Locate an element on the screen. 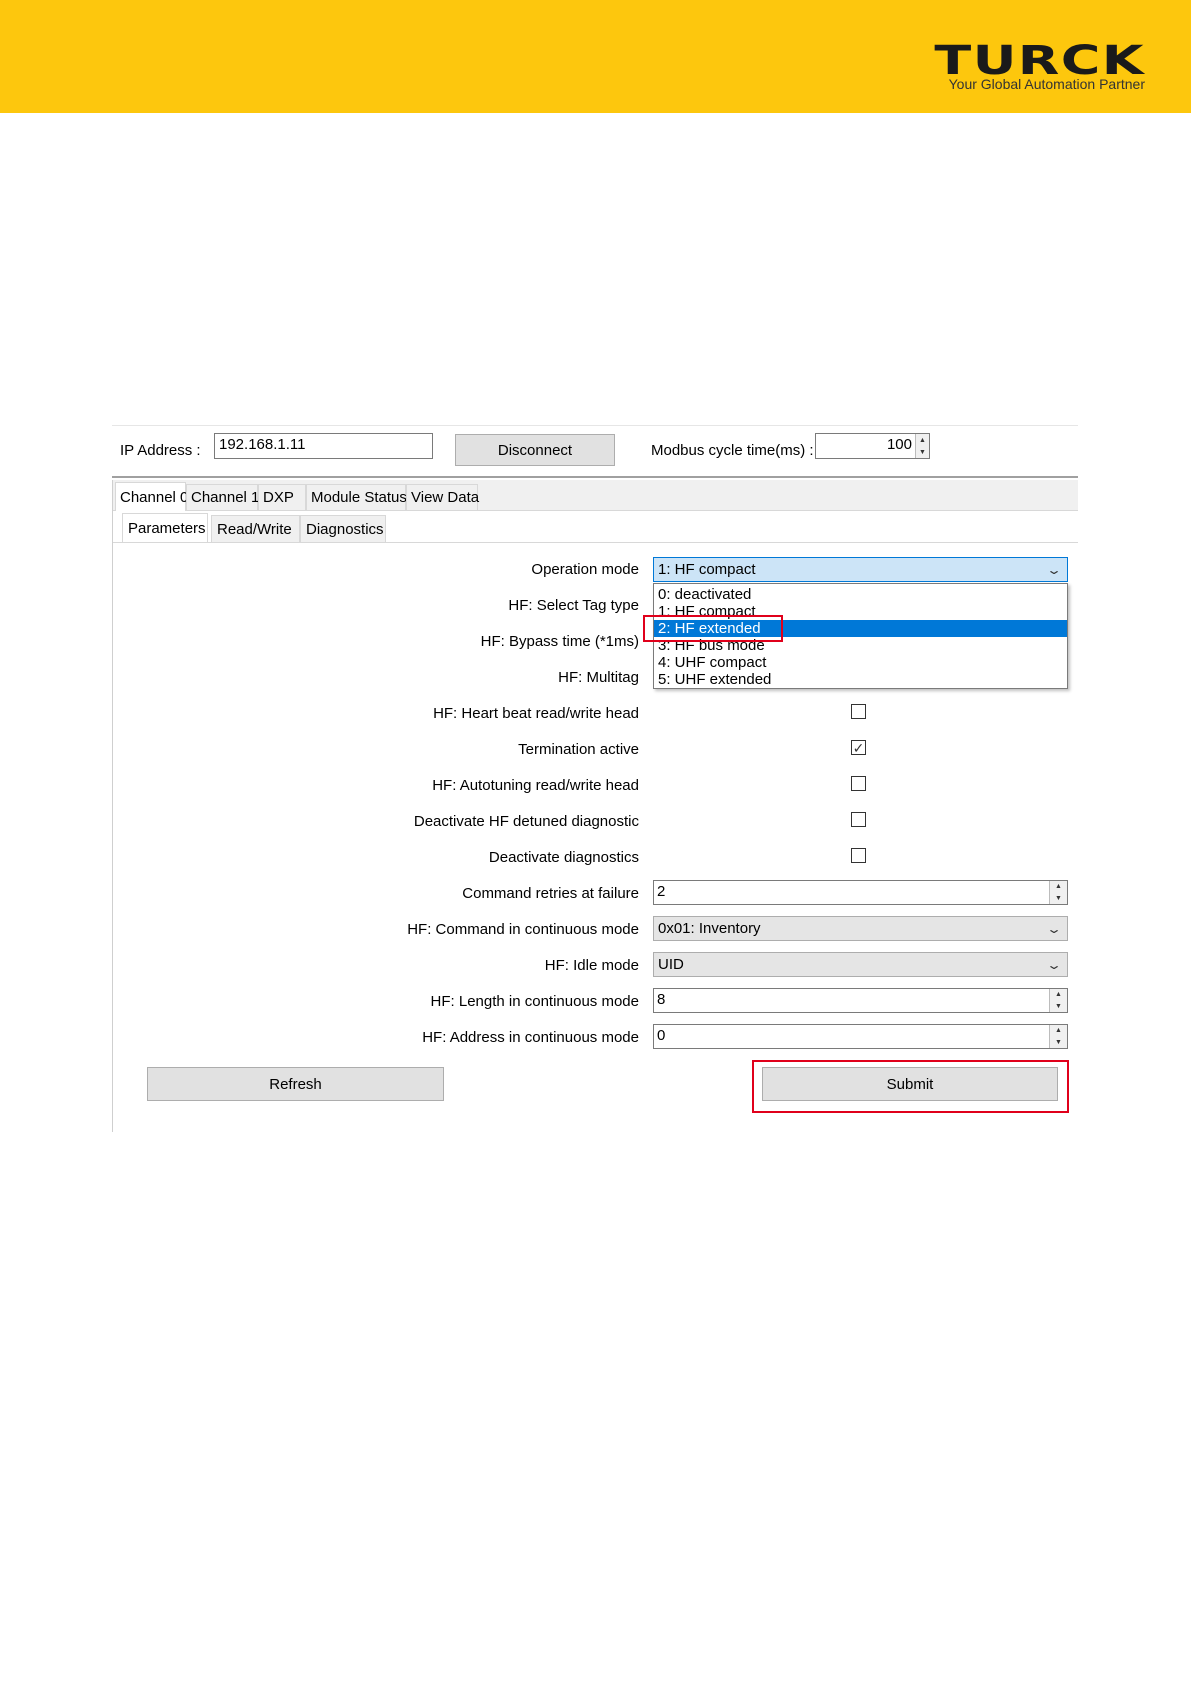 The width and height of the screenshot is (1191, 1684). option-highlight-box is located at coordinates (713, 628).